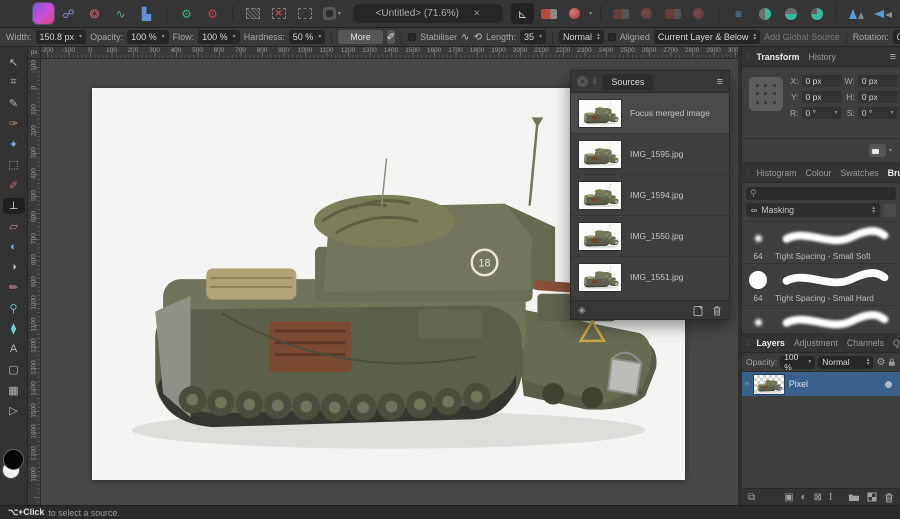 This screenshot has width=900, height=519. I want to click on new-pixel-layer-icon, so click(872, 497).